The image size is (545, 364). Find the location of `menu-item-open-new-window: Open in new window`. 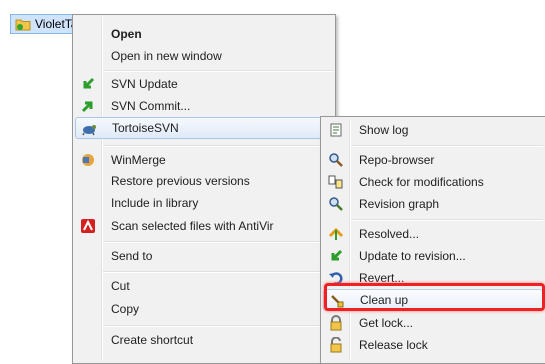

menu-item-open-new-window: Open in new window is located at coordinates (204, 56).